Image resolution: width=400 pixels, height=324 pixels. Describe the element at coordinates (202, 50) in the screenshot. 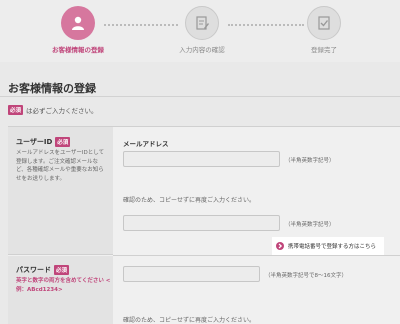

I see `step-label: 入力内容の確認` at that location.